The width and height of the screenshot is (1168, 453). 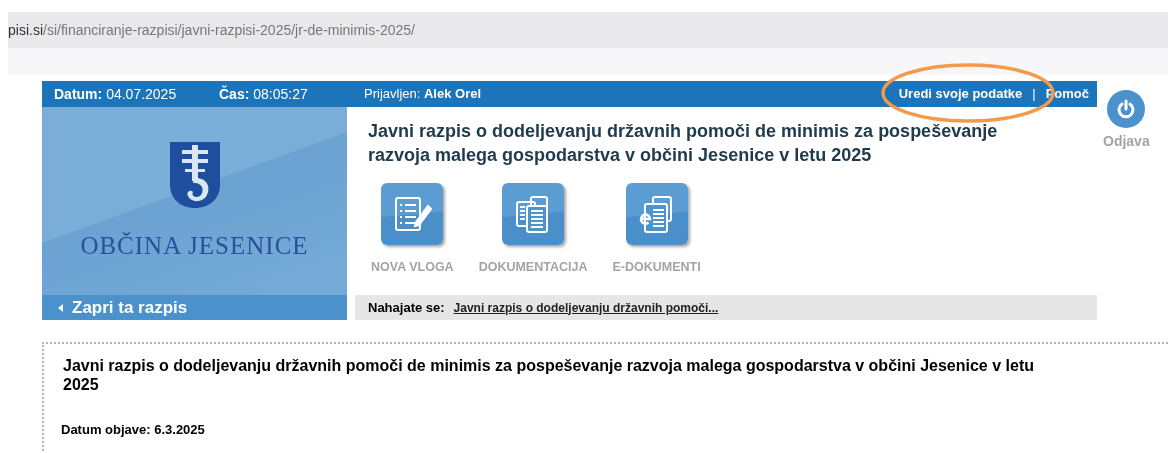 What do you see at coordinates (588, 30) in the screenshot?
I see `address-bar: pisi.si/si/financiranje-razpisi/javni-razpisi-2025/jr-de-minimis-2025/` at bounding box center [588, 30].